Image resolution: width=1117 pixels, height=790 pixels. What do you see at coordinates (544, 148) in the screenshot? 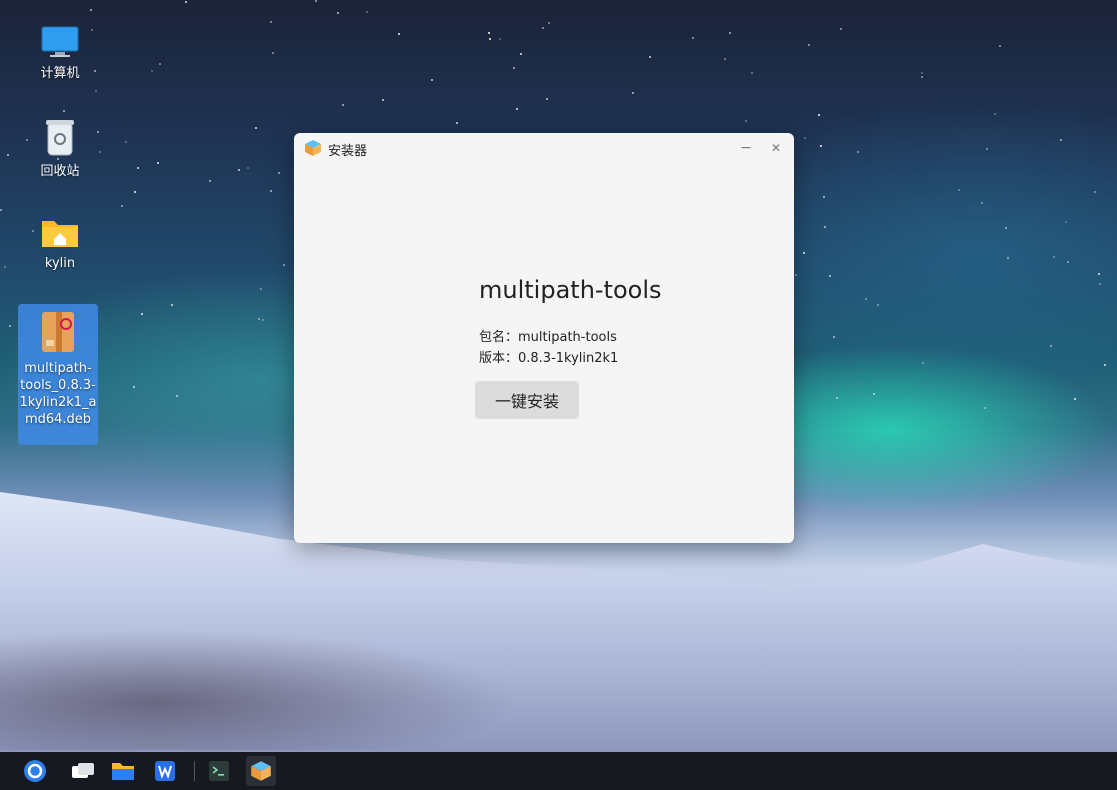
I see `window-titlebar: 安装器 − ✕` at bounding box center [544, 148].